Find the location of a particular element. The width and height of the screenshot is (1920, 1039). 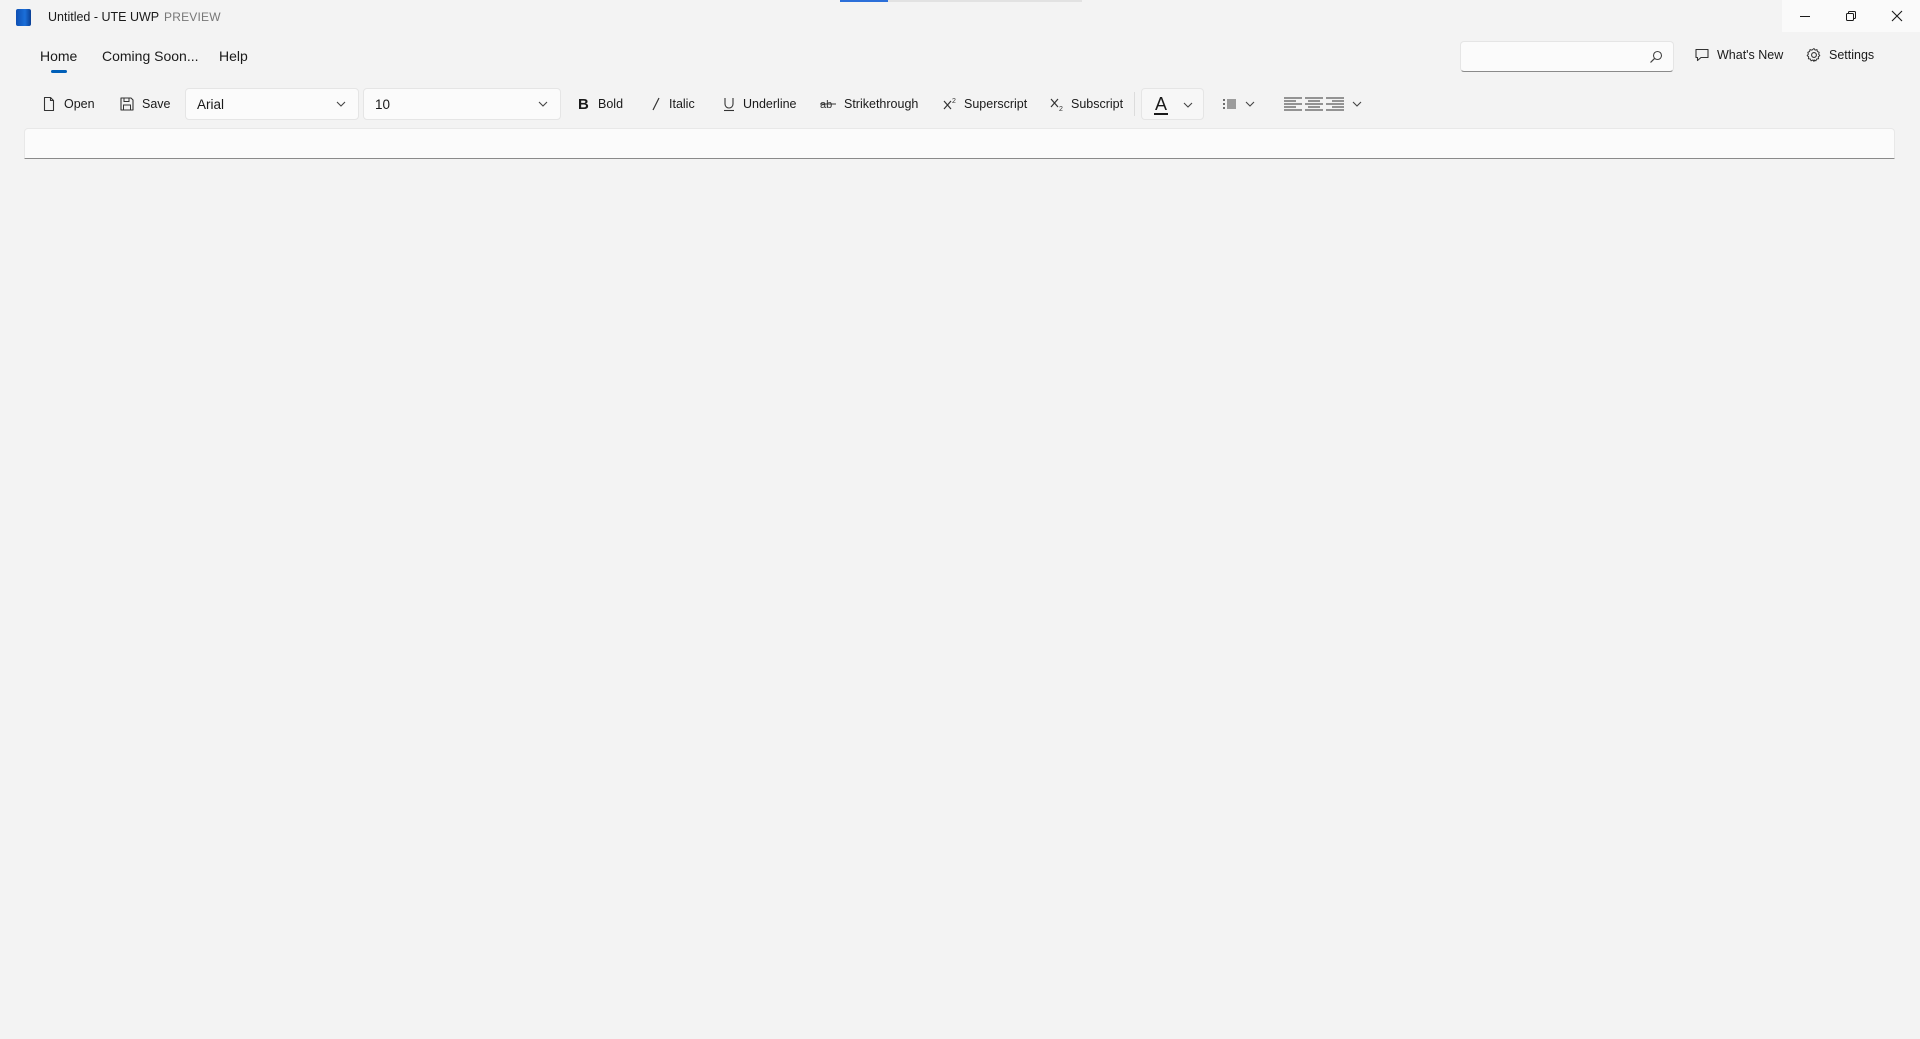

restore-button is located at coordinates (1851, 16).